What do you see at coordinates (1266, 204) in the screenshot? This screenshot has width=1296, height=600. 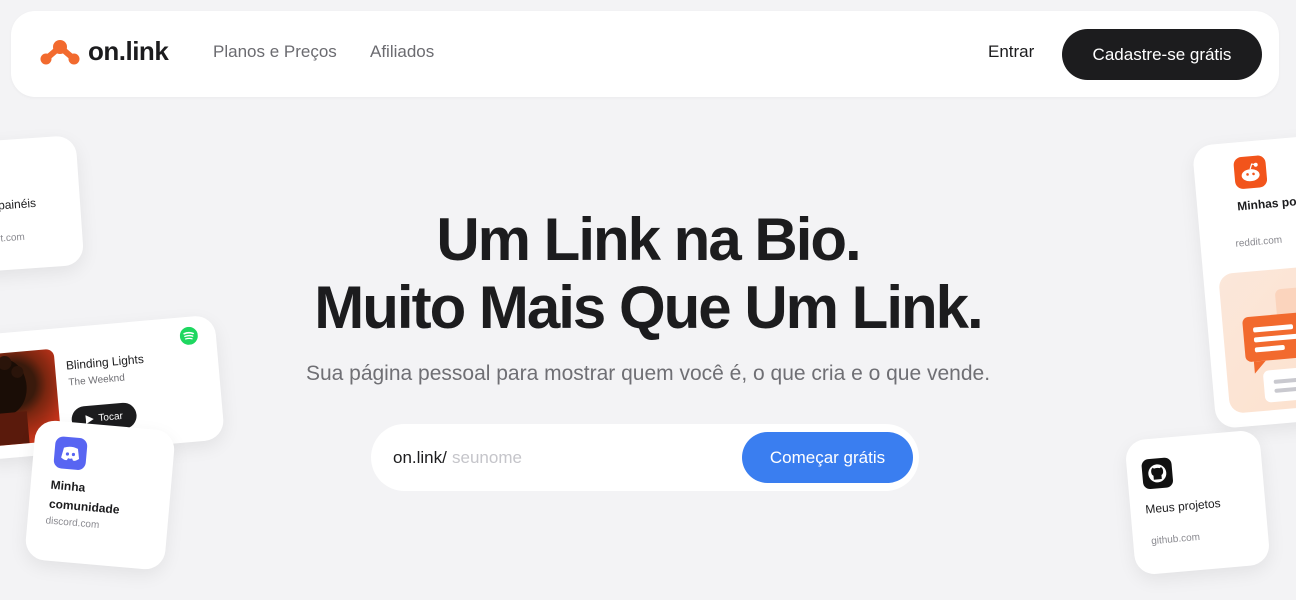 I see `card-title: Minhas po` at bounding box center [1266, 204].